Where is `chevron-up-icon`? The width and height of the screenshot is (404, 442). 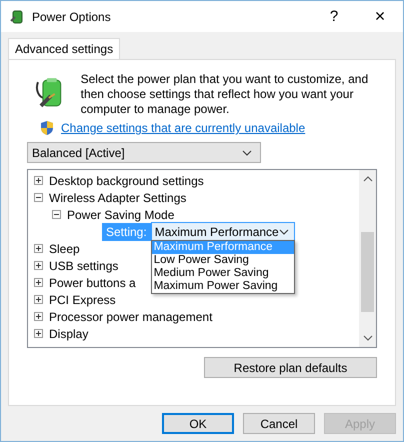
chevron-up-icon is located at coordinates (367, 179).